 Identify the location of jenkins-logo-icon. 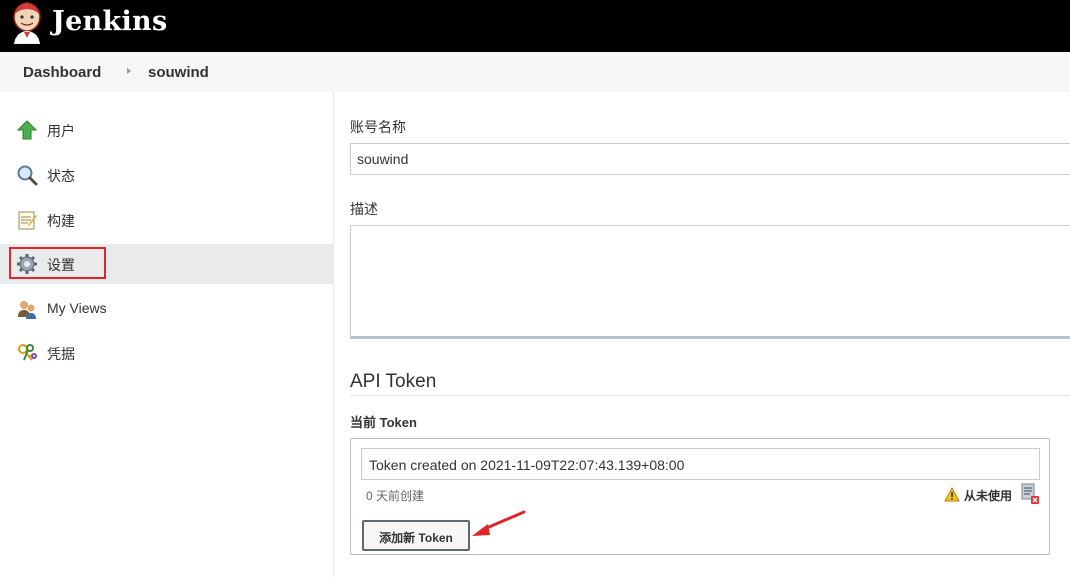
(27, 23).